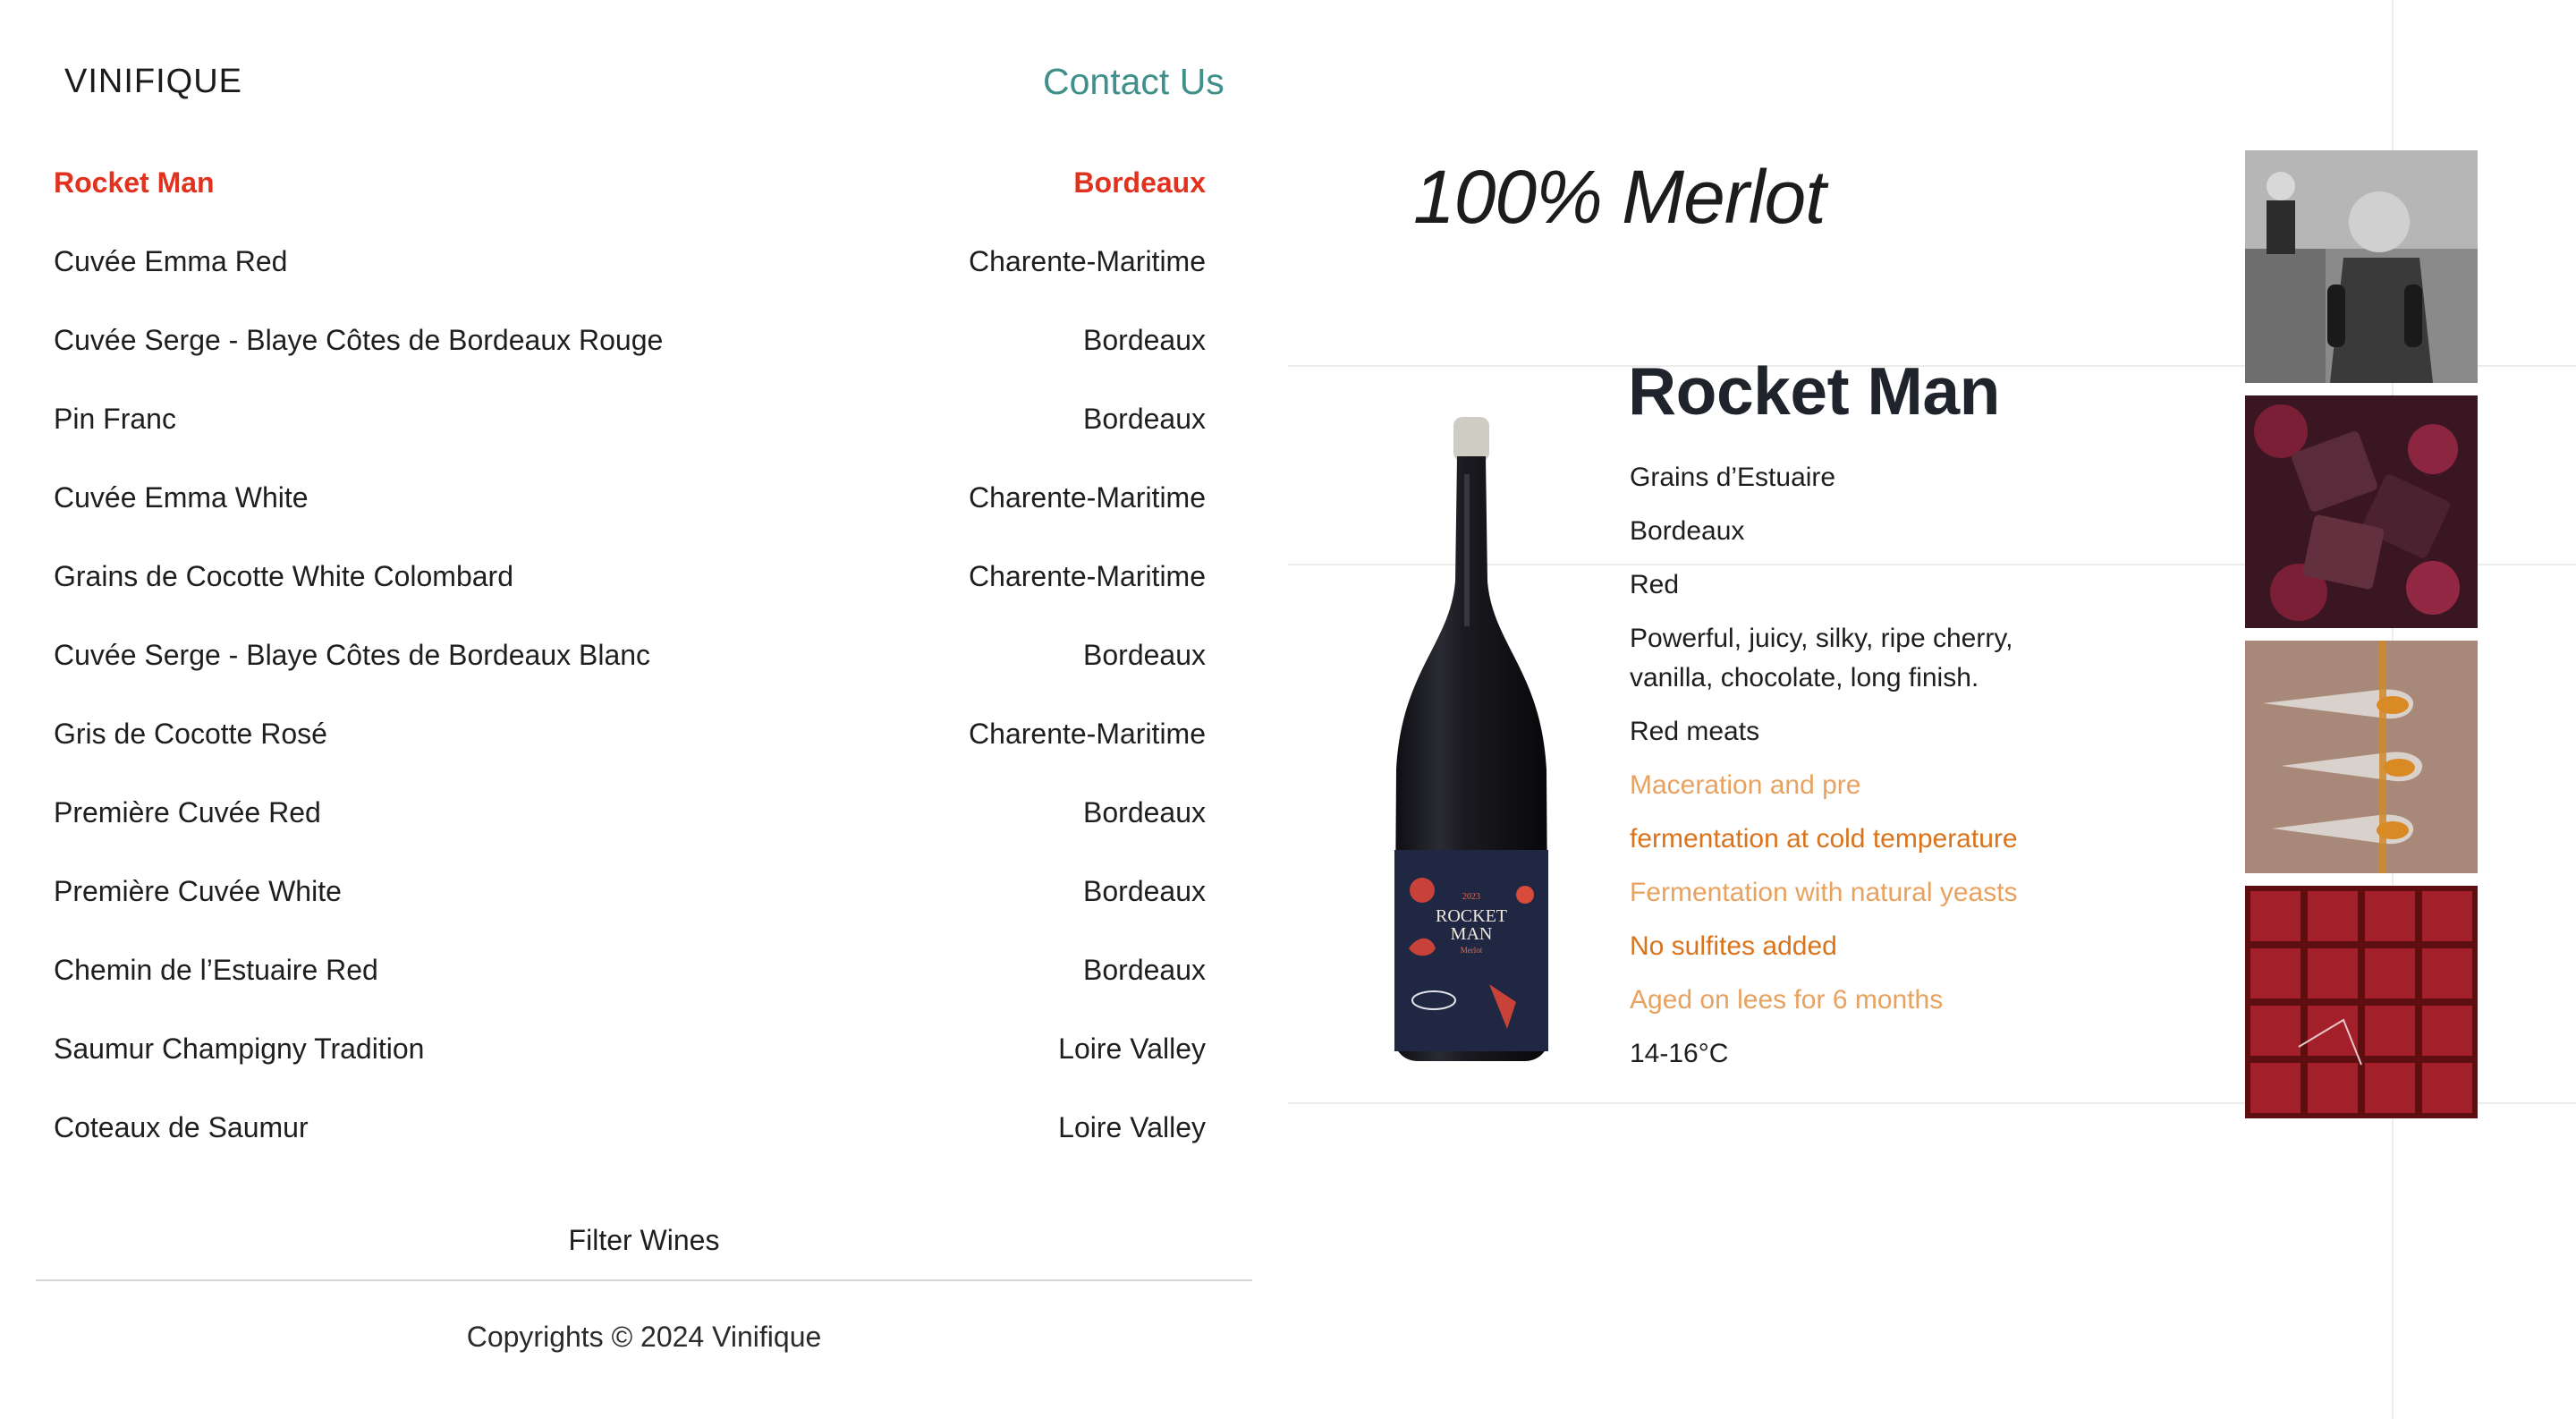  I want to click on bottle-label-name-line1: ROCKET, so click(1471, 916).